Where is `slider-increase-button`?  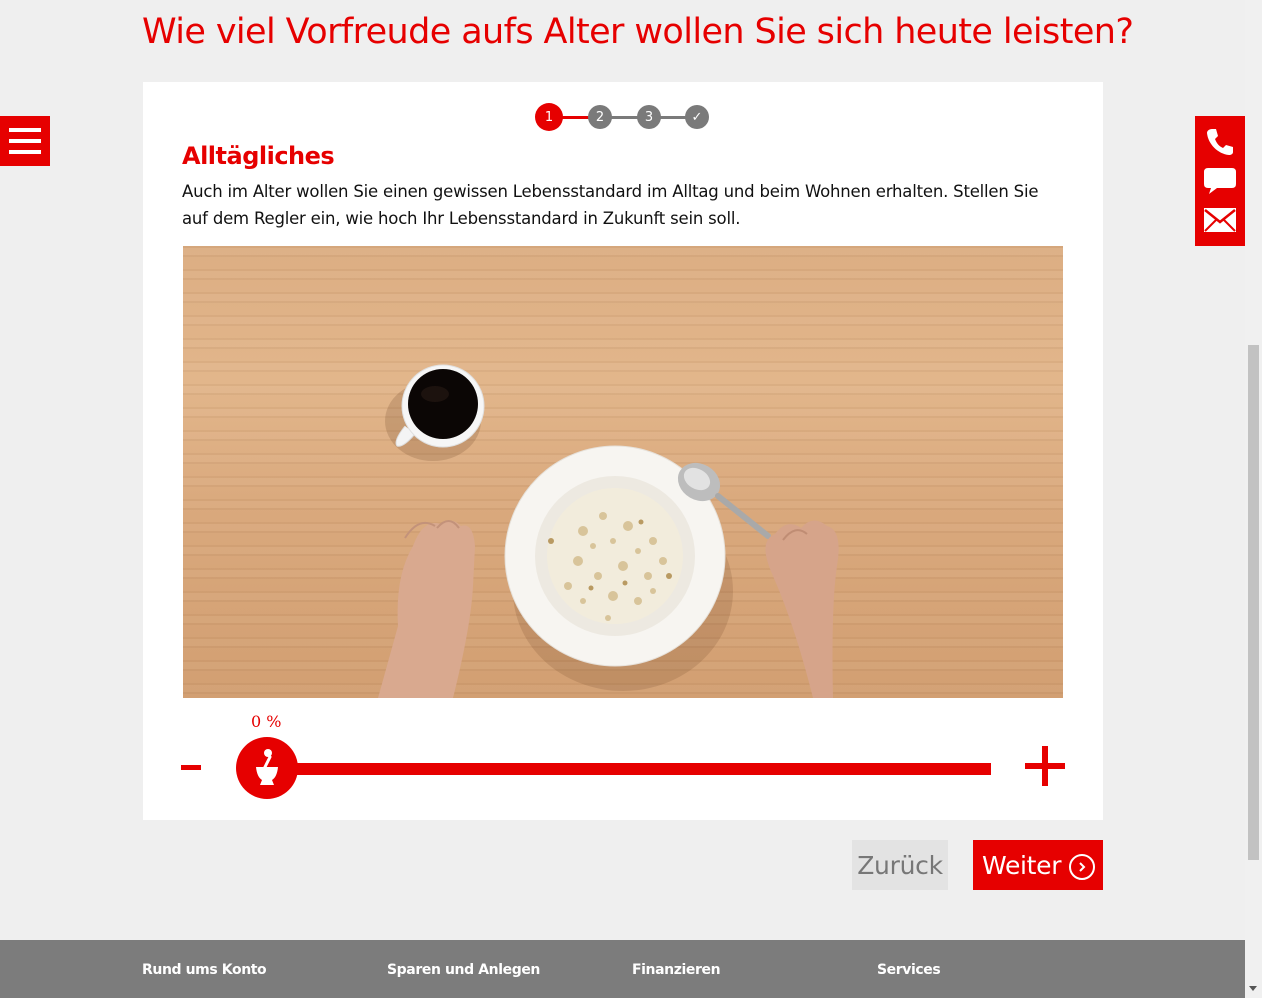
slider-increase-button is located at coordinates (1045, 766).